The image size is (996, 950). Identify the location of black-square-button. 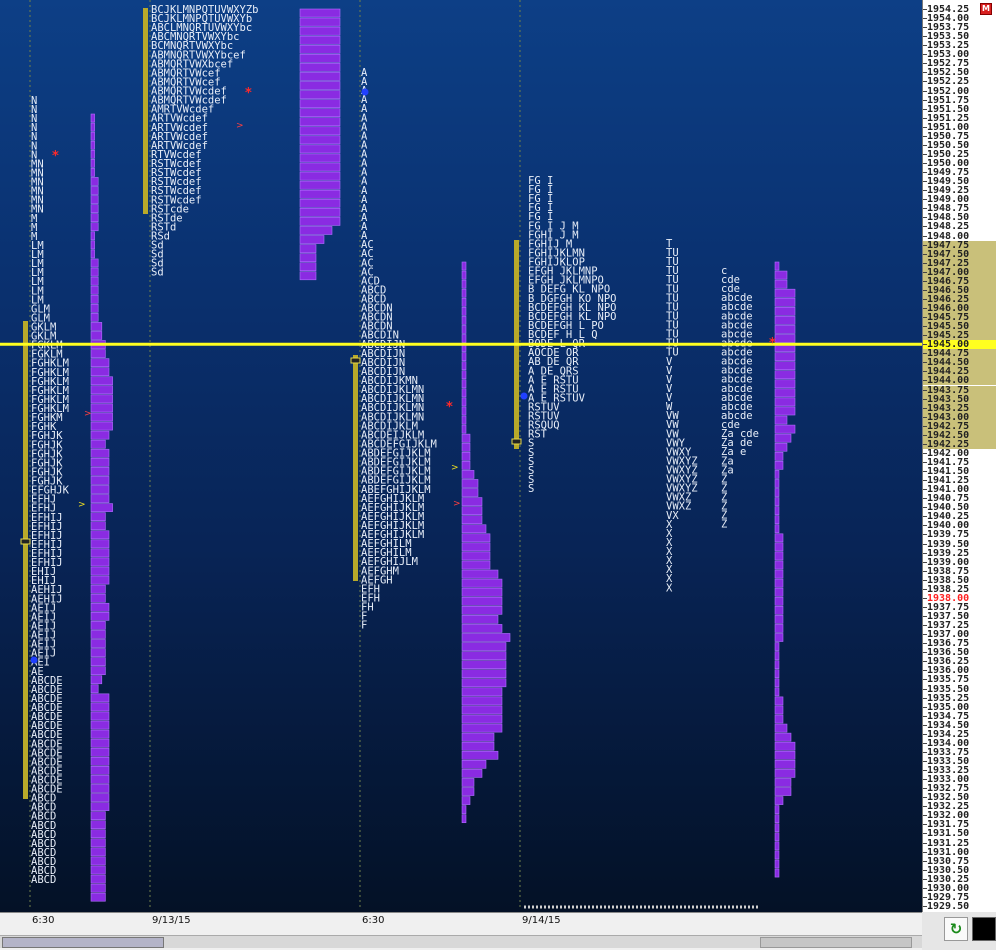
(984, 929).